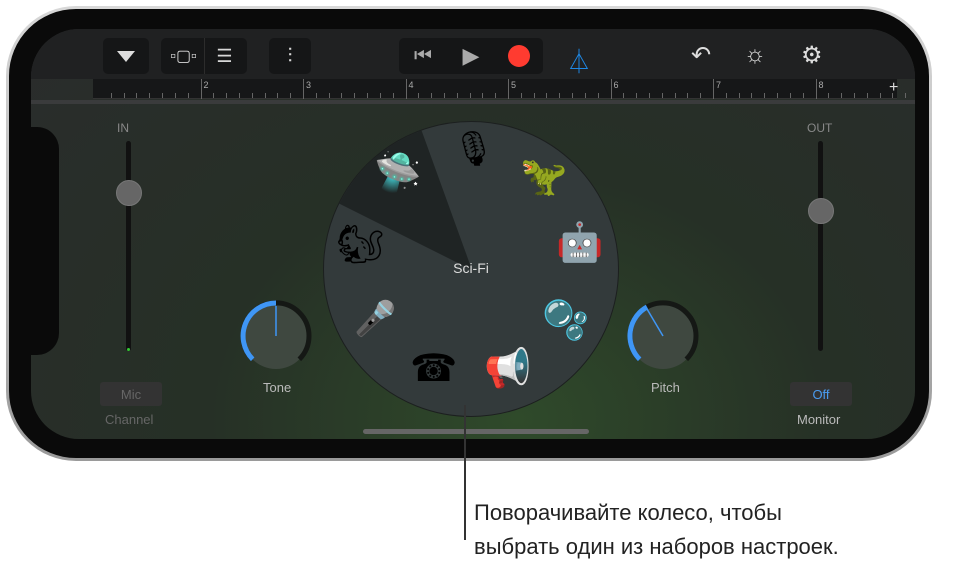 The height and width of the screenshot is (567, 968). What do you see at coordinates (519, 56) in the screenshot?
I see `record-icon` at bounding box center [519, 56].